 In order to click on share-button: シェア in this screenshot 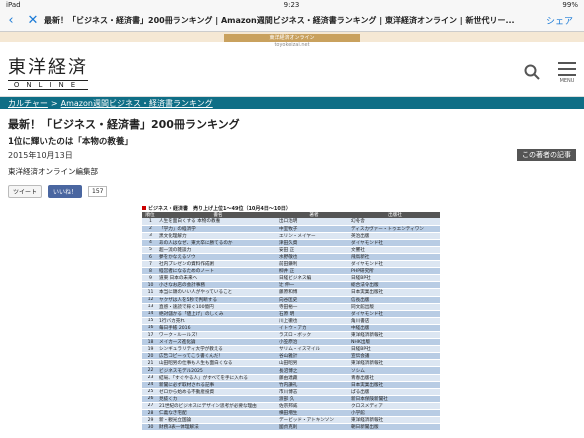, I will do `click(565, 20)`.